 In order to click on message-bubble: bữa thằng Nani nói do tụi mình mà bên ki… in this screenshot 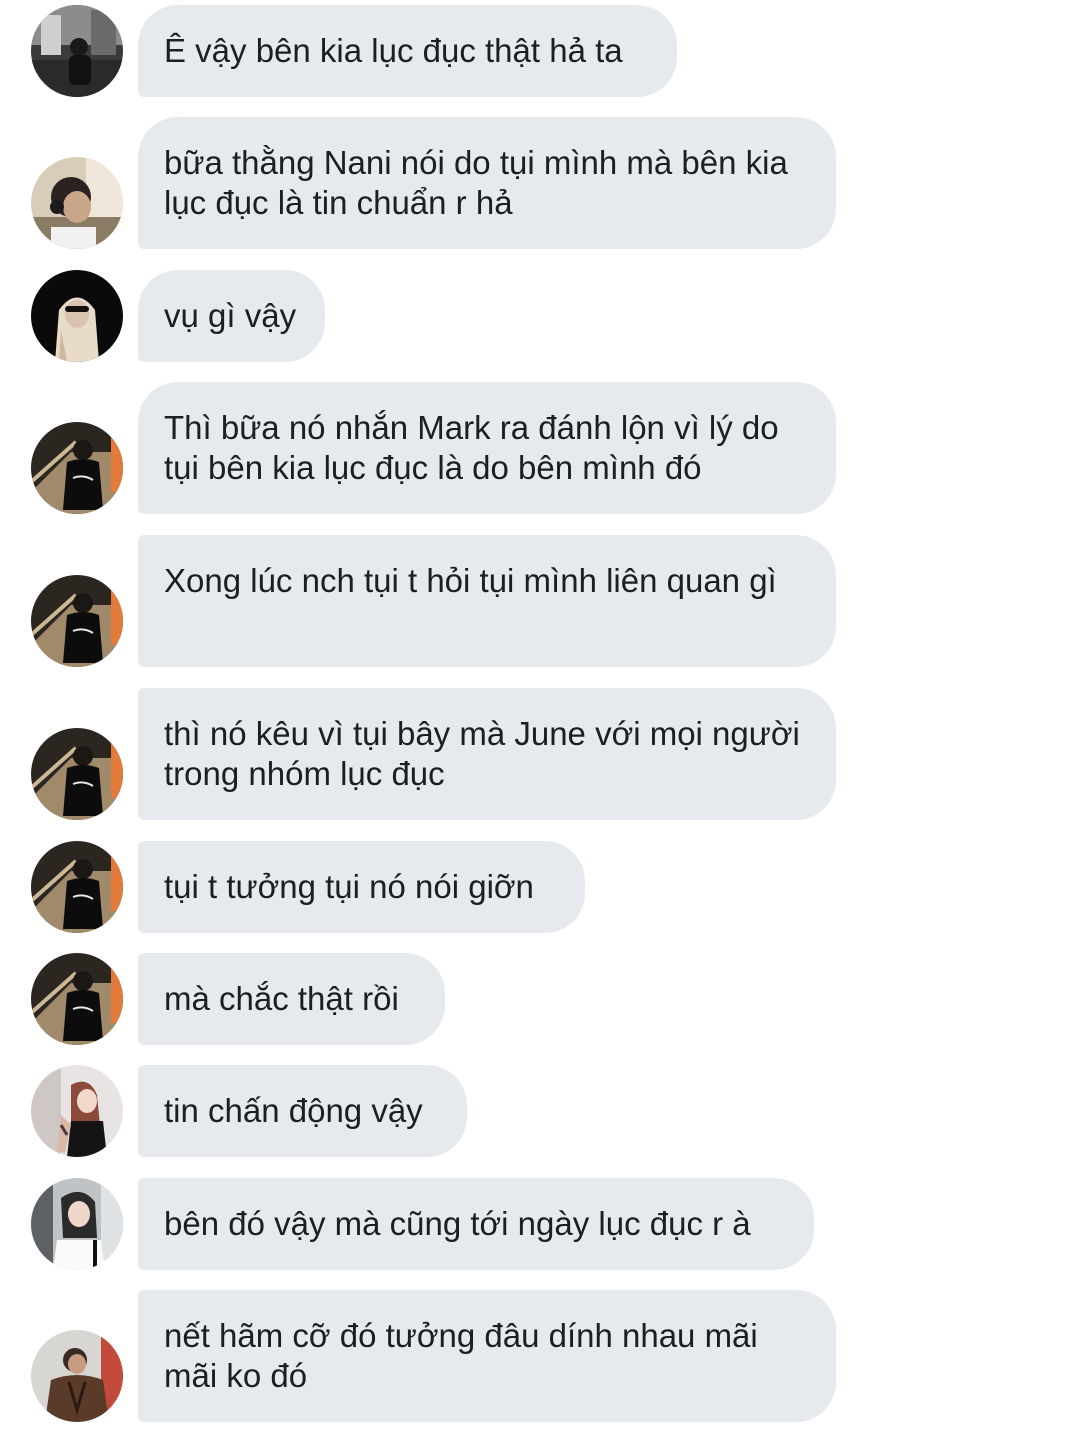, I will do `click(487, 183)`.